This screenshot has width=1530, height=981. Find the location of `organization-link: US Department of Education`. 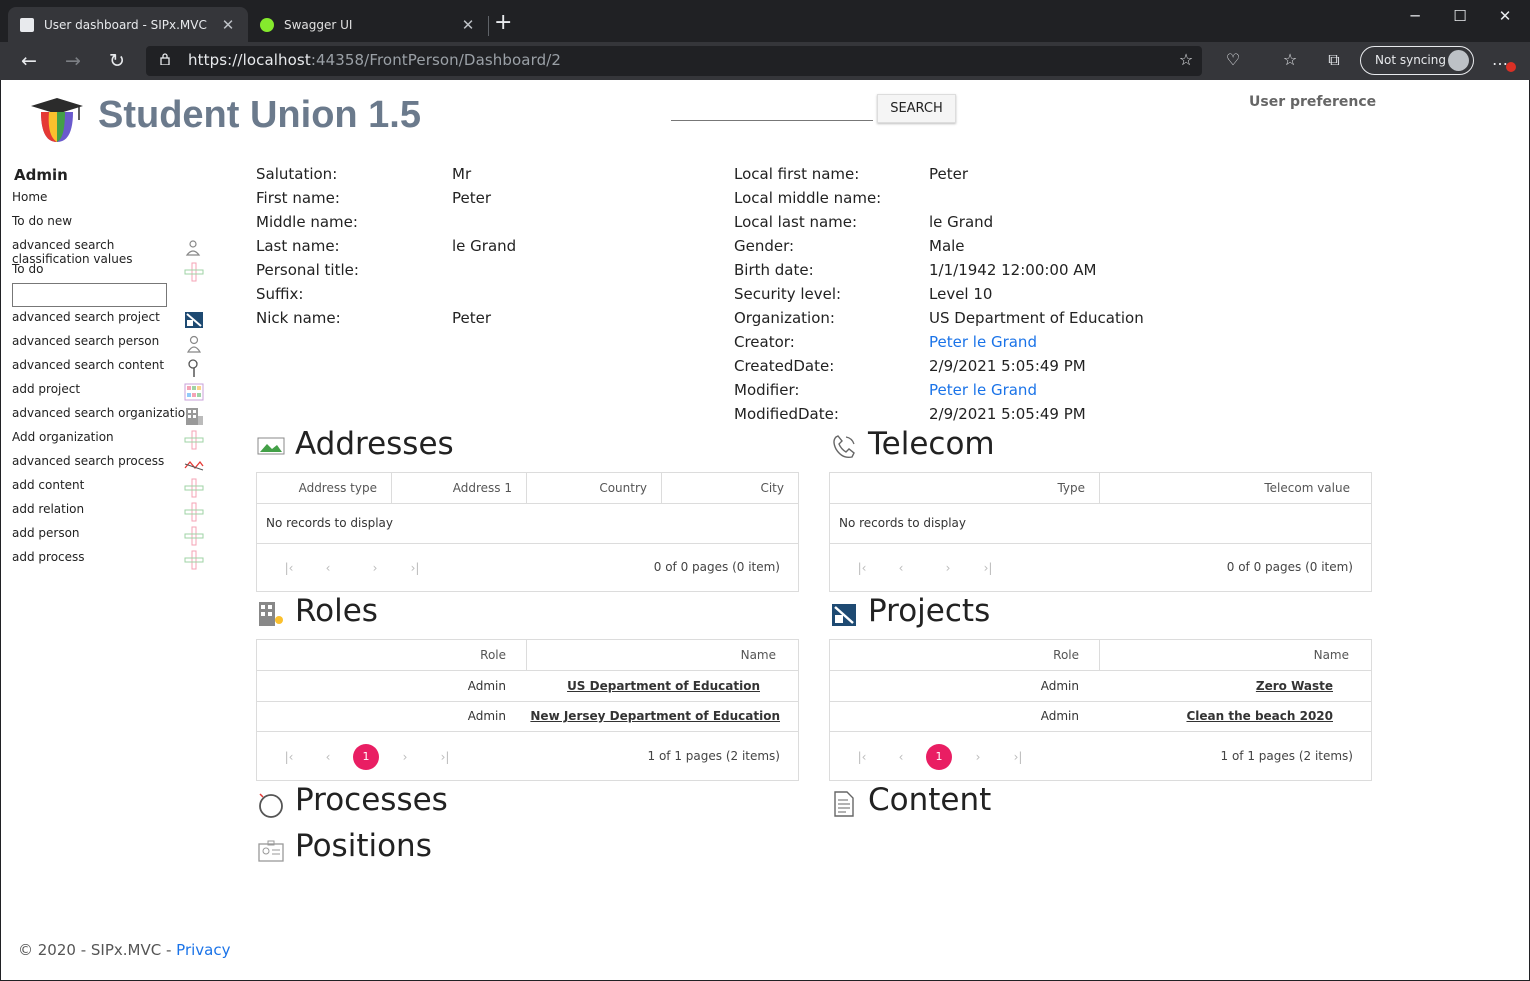

organization-link: US Department of Education is located at coordinates (663, 686).